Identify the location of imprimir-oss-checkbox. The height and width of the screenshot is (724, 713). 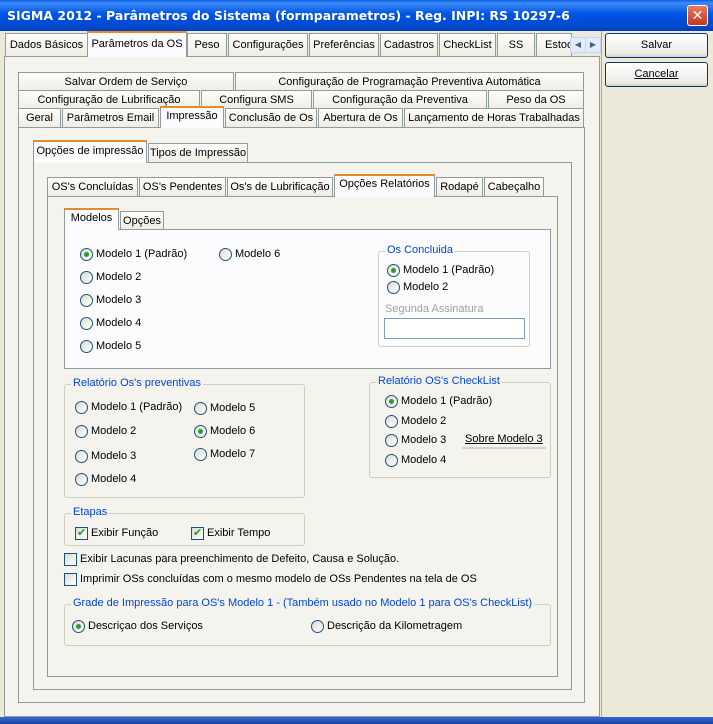
(70, 579).